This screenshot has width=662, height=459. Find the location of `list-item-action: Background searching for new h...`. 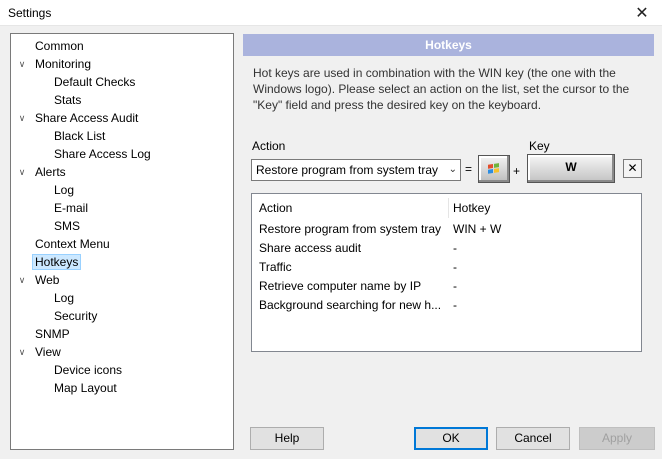

list-item-action: Background searching for new h... is located at coordinates (350, 305).